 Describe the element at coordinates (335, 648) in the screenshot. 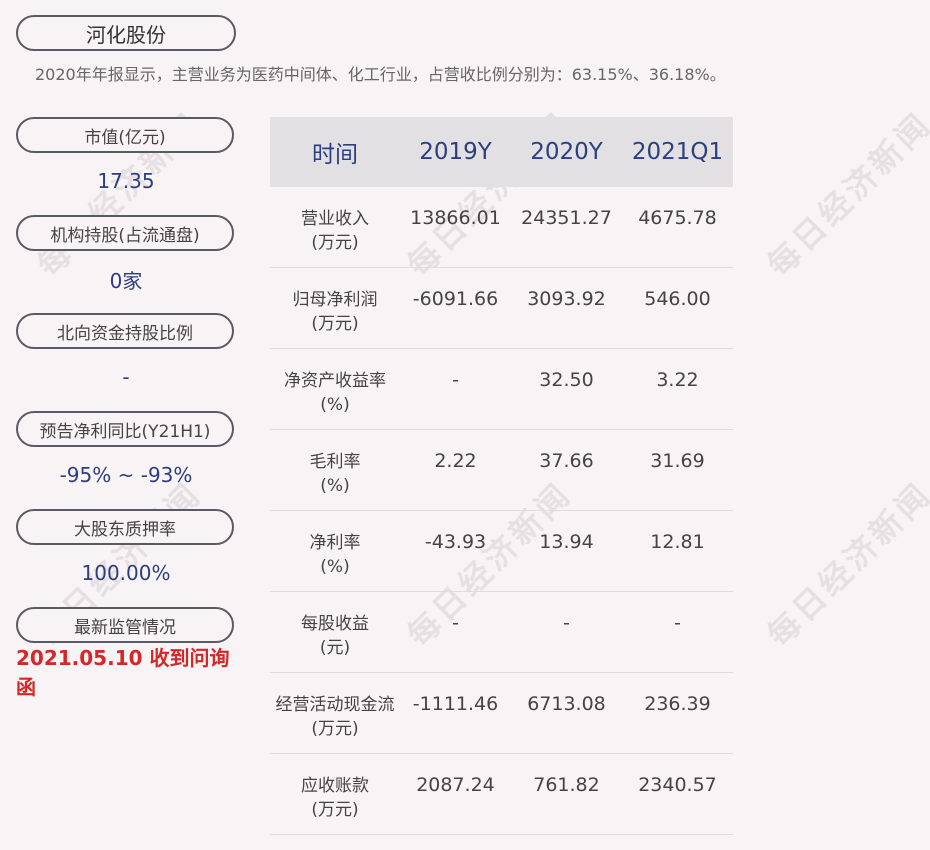

I see `row-unit: (元)` at that location.